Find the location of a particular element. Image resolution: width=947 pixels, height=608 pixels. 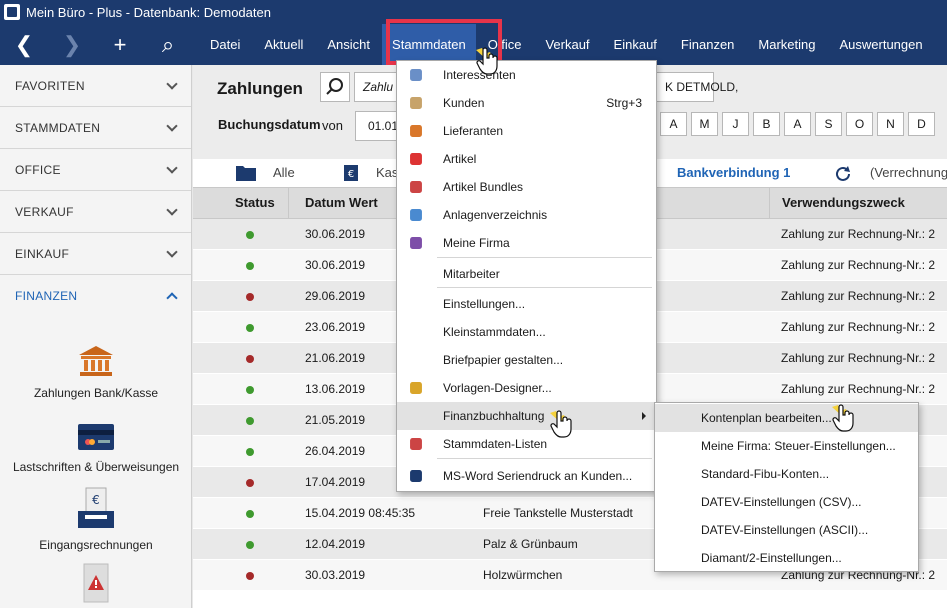

menu-ansicht: Ansicht is located at coordinates (348, 44).